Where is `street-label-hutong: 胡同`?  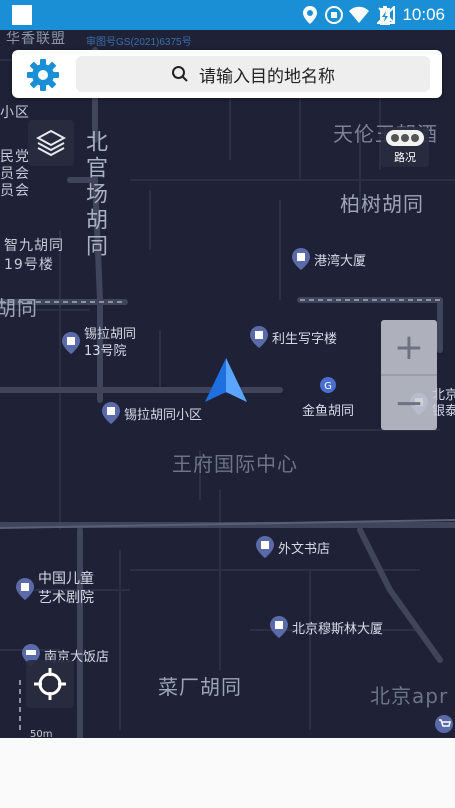 street-label-hutong: 胡同 is located at coordinates (19, 308).